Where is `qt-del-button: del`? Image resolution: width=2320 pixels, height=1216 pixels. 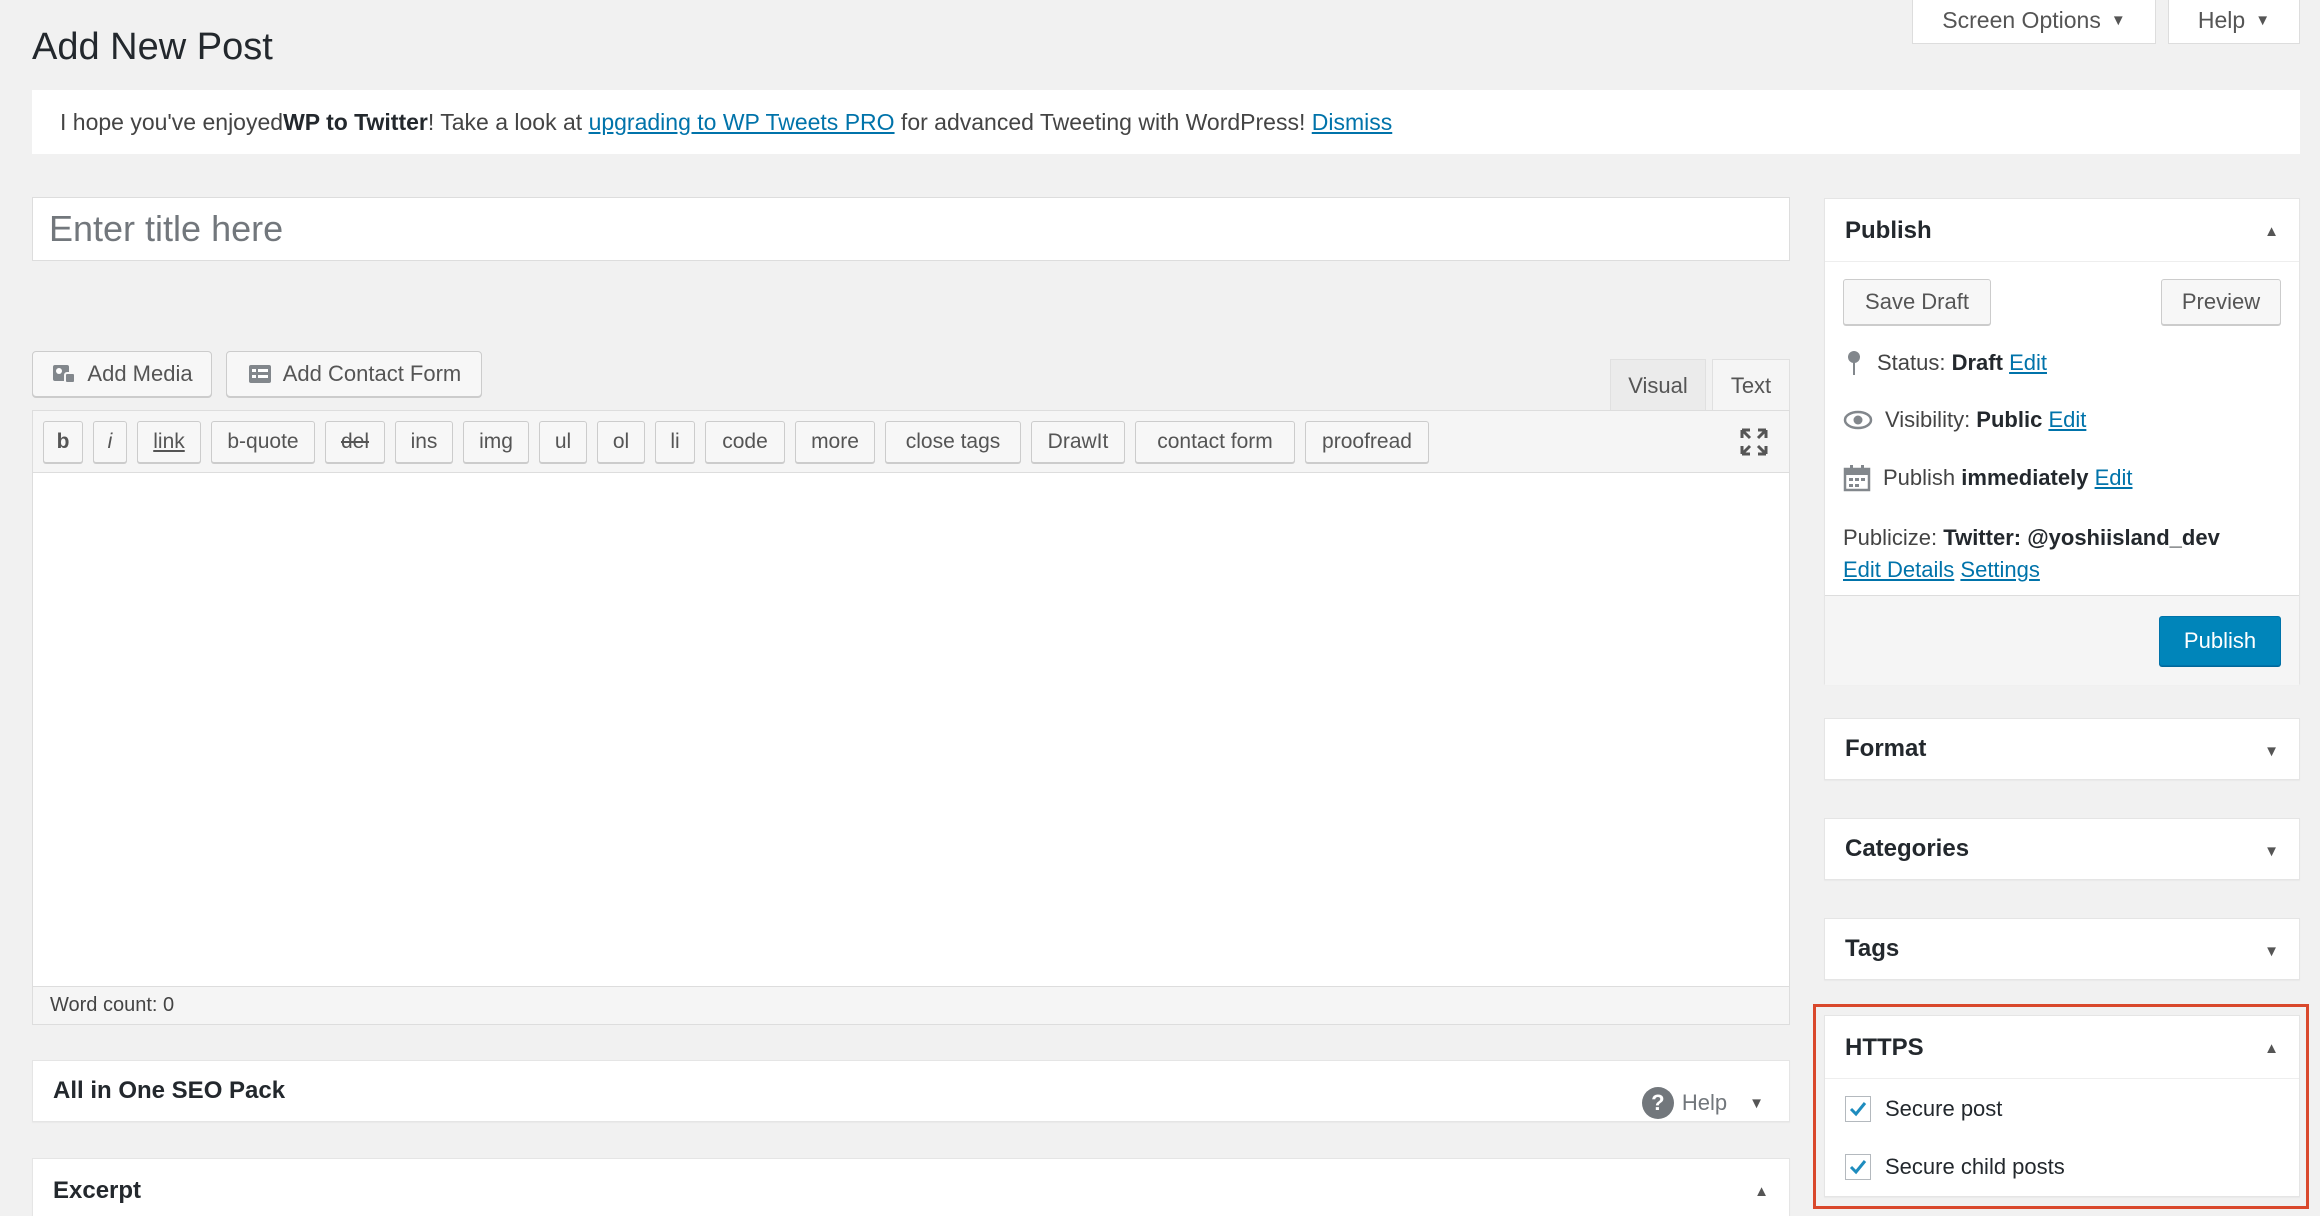
qt-del-button: del is located at coordinates (355, 442).